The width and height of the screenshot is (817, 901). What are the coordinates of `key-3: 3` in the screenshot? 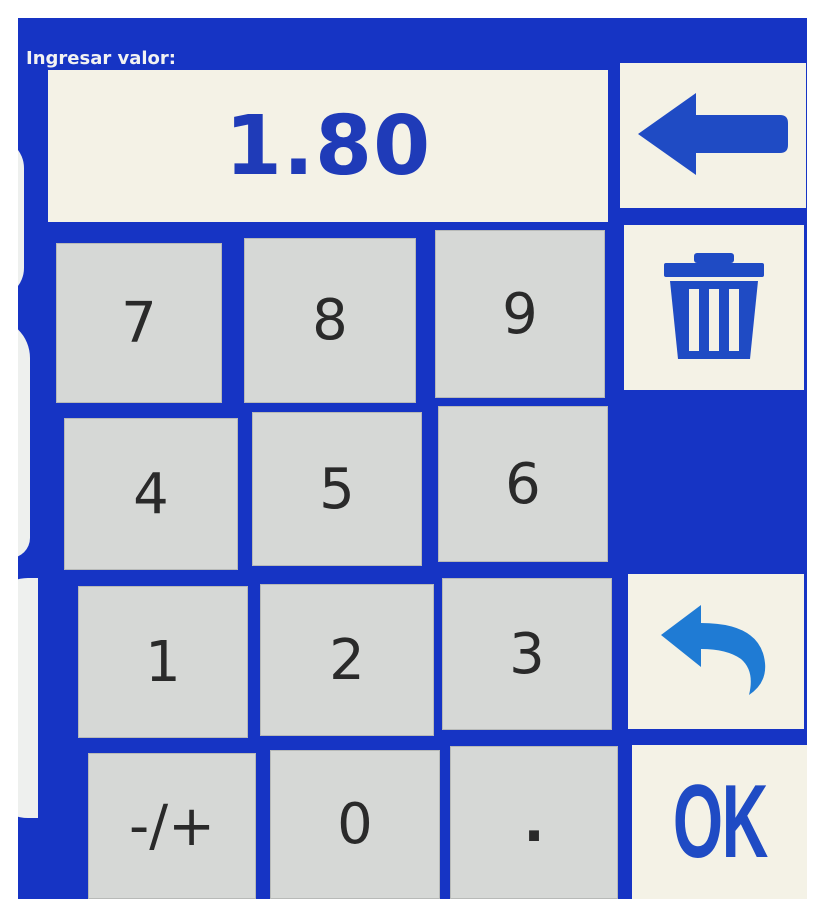 It's located at (527, 654).